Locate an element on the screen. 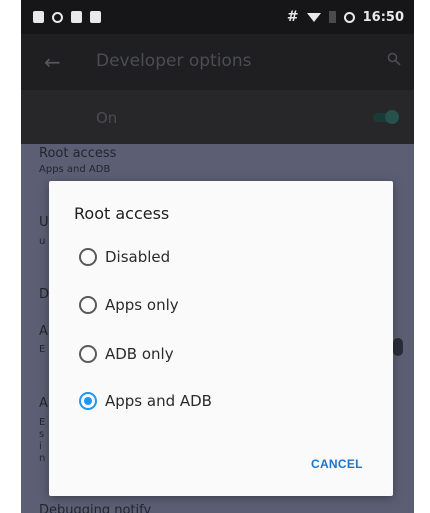  setting-toggle is located at coordinates (398, 347).